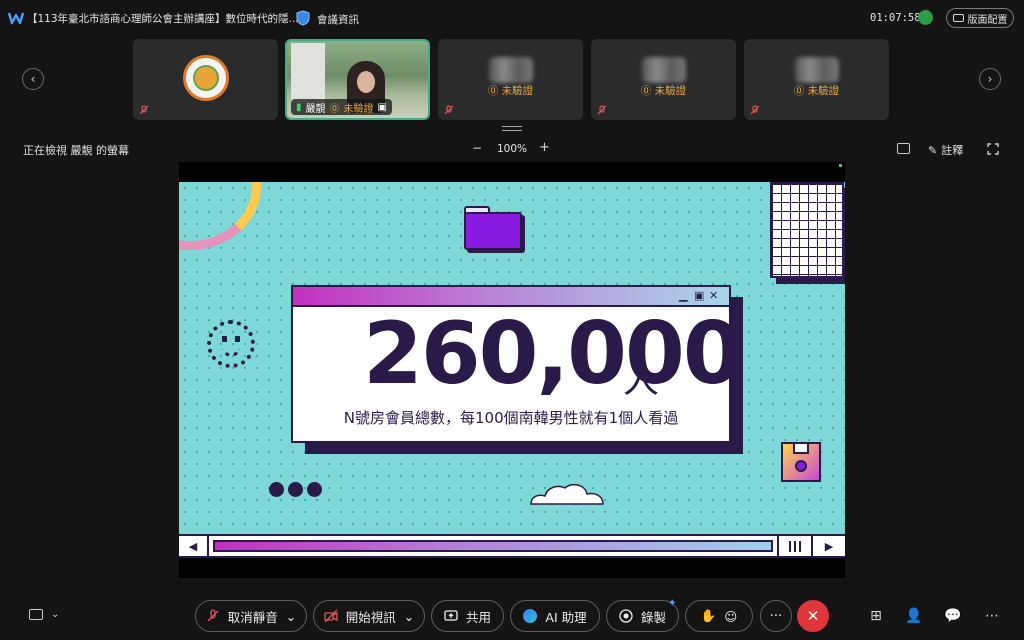 This screenshot has height=640, width=1024. I want to click on minimize-icon: ▁, so click(683, 295).